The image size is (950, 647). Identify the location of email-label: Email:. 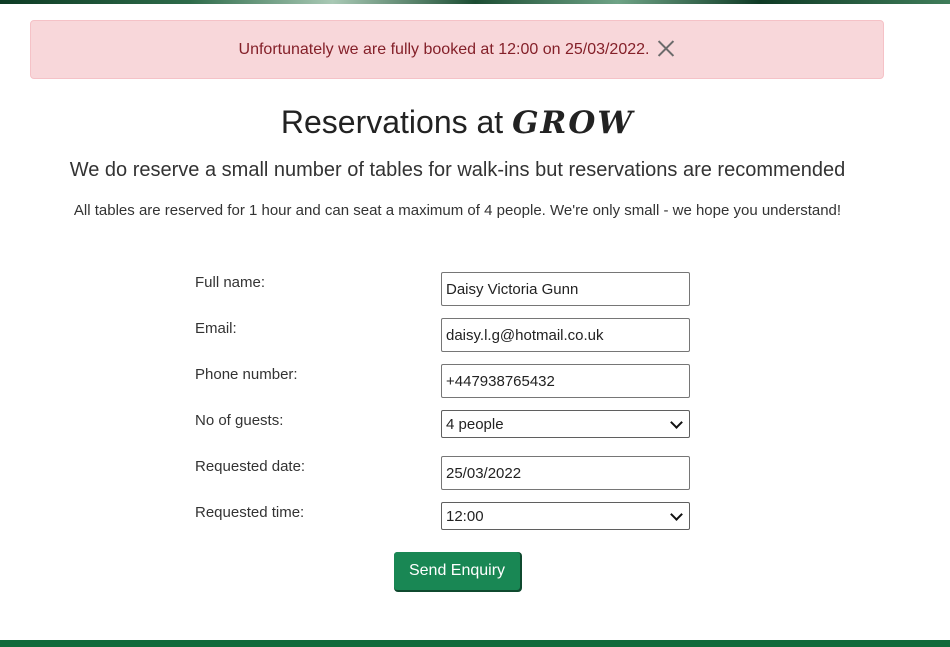
(216, 328).